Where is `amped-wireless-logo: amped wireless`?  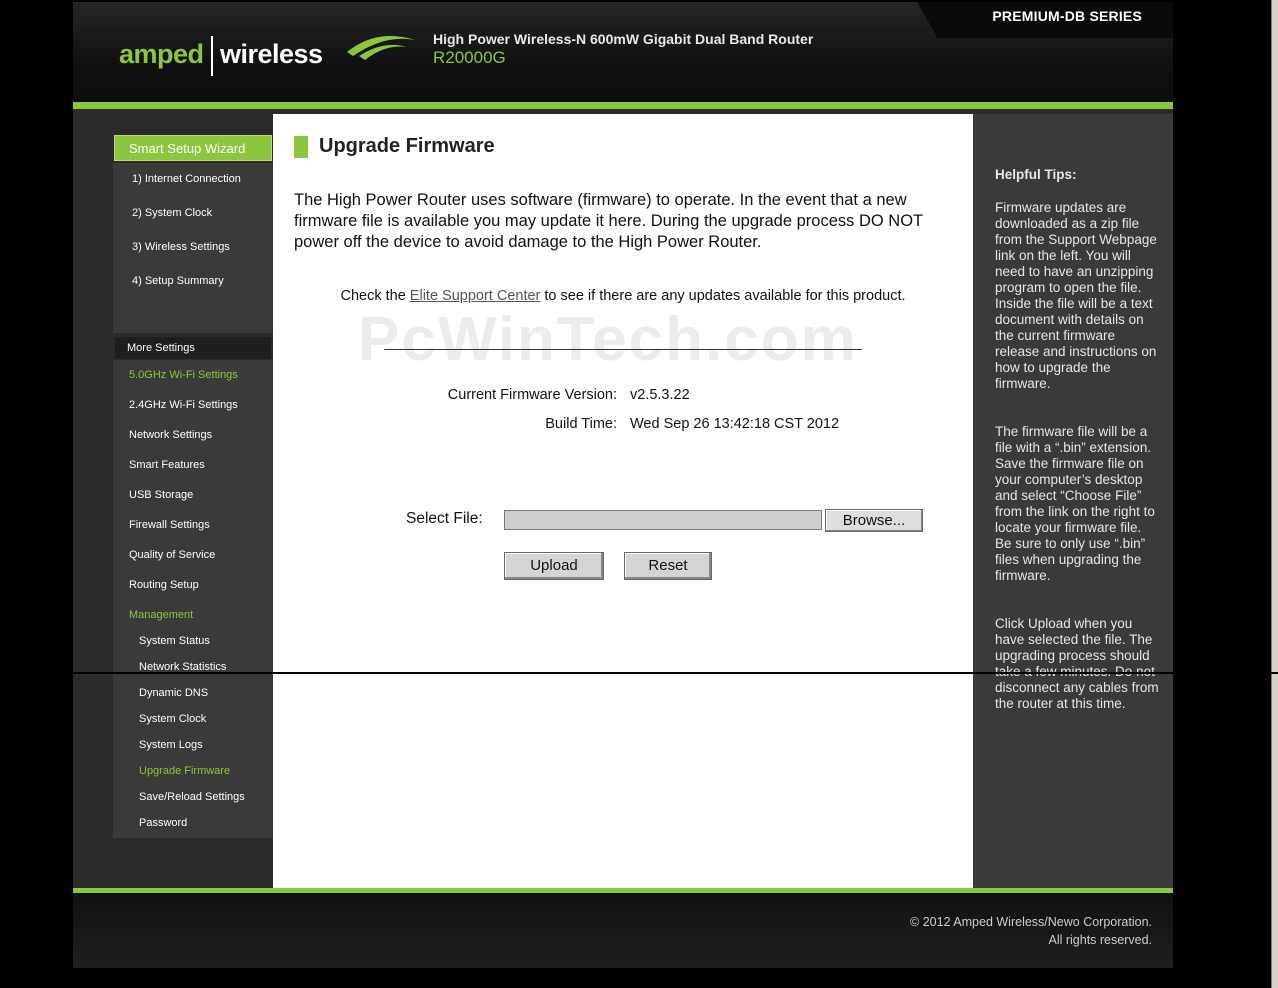 amped-wireless-logo: amped wireless is located at coordinates (267, 56).